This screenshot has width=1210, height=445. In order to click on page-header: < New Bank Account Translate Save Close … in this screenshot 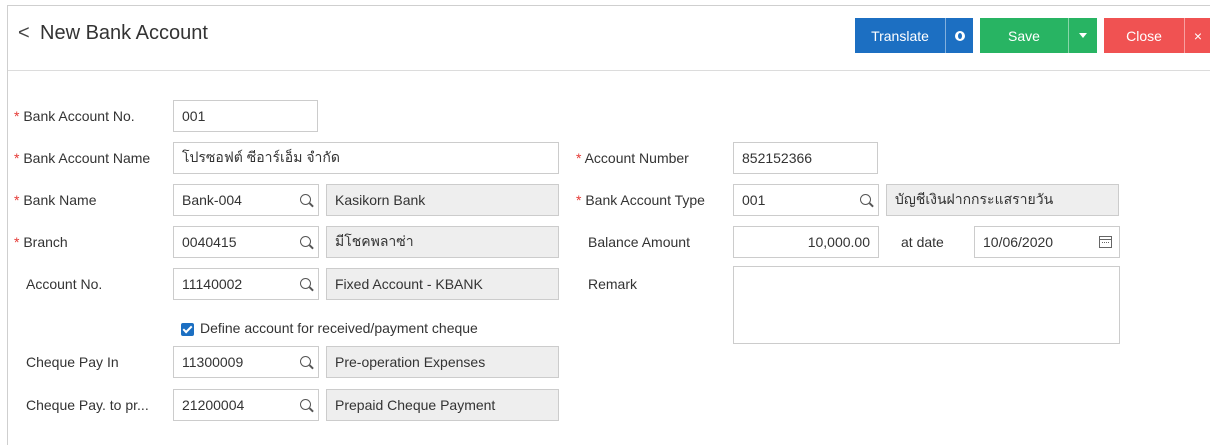, I will do `click(609, 38)`.